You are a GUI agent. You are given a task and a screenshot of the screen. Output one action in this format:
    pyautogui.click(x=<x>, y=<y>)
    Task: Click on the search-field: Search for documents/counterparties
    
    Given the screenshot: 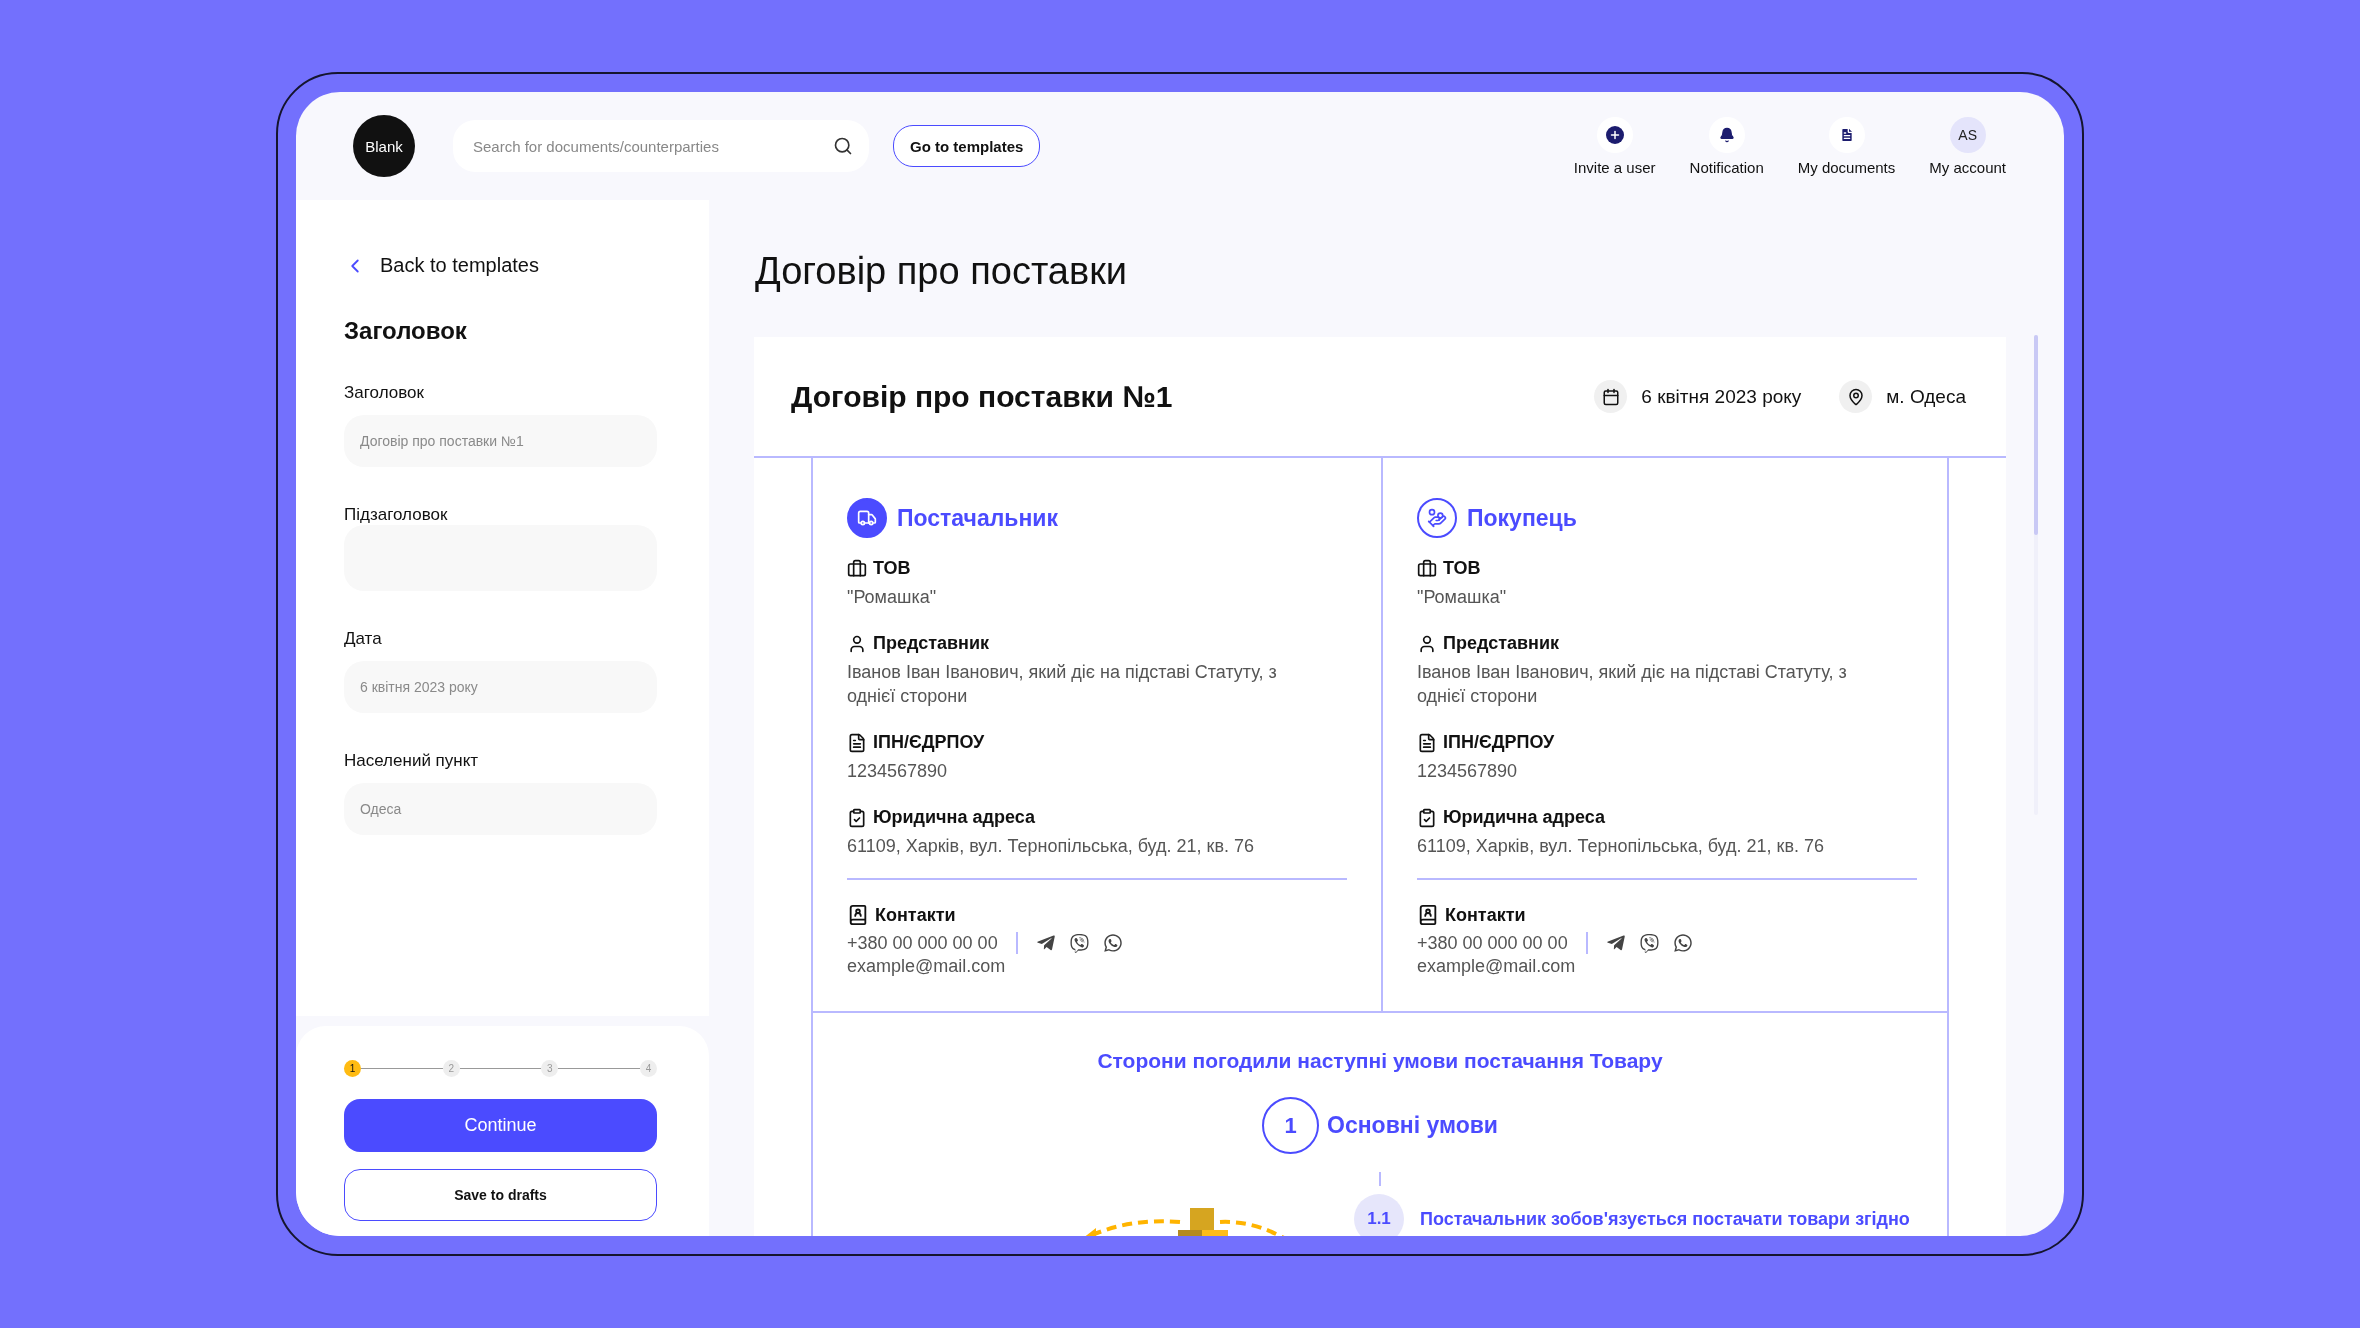 What is the action you would take?
    pyautogui.click(x=661, y=146)
    